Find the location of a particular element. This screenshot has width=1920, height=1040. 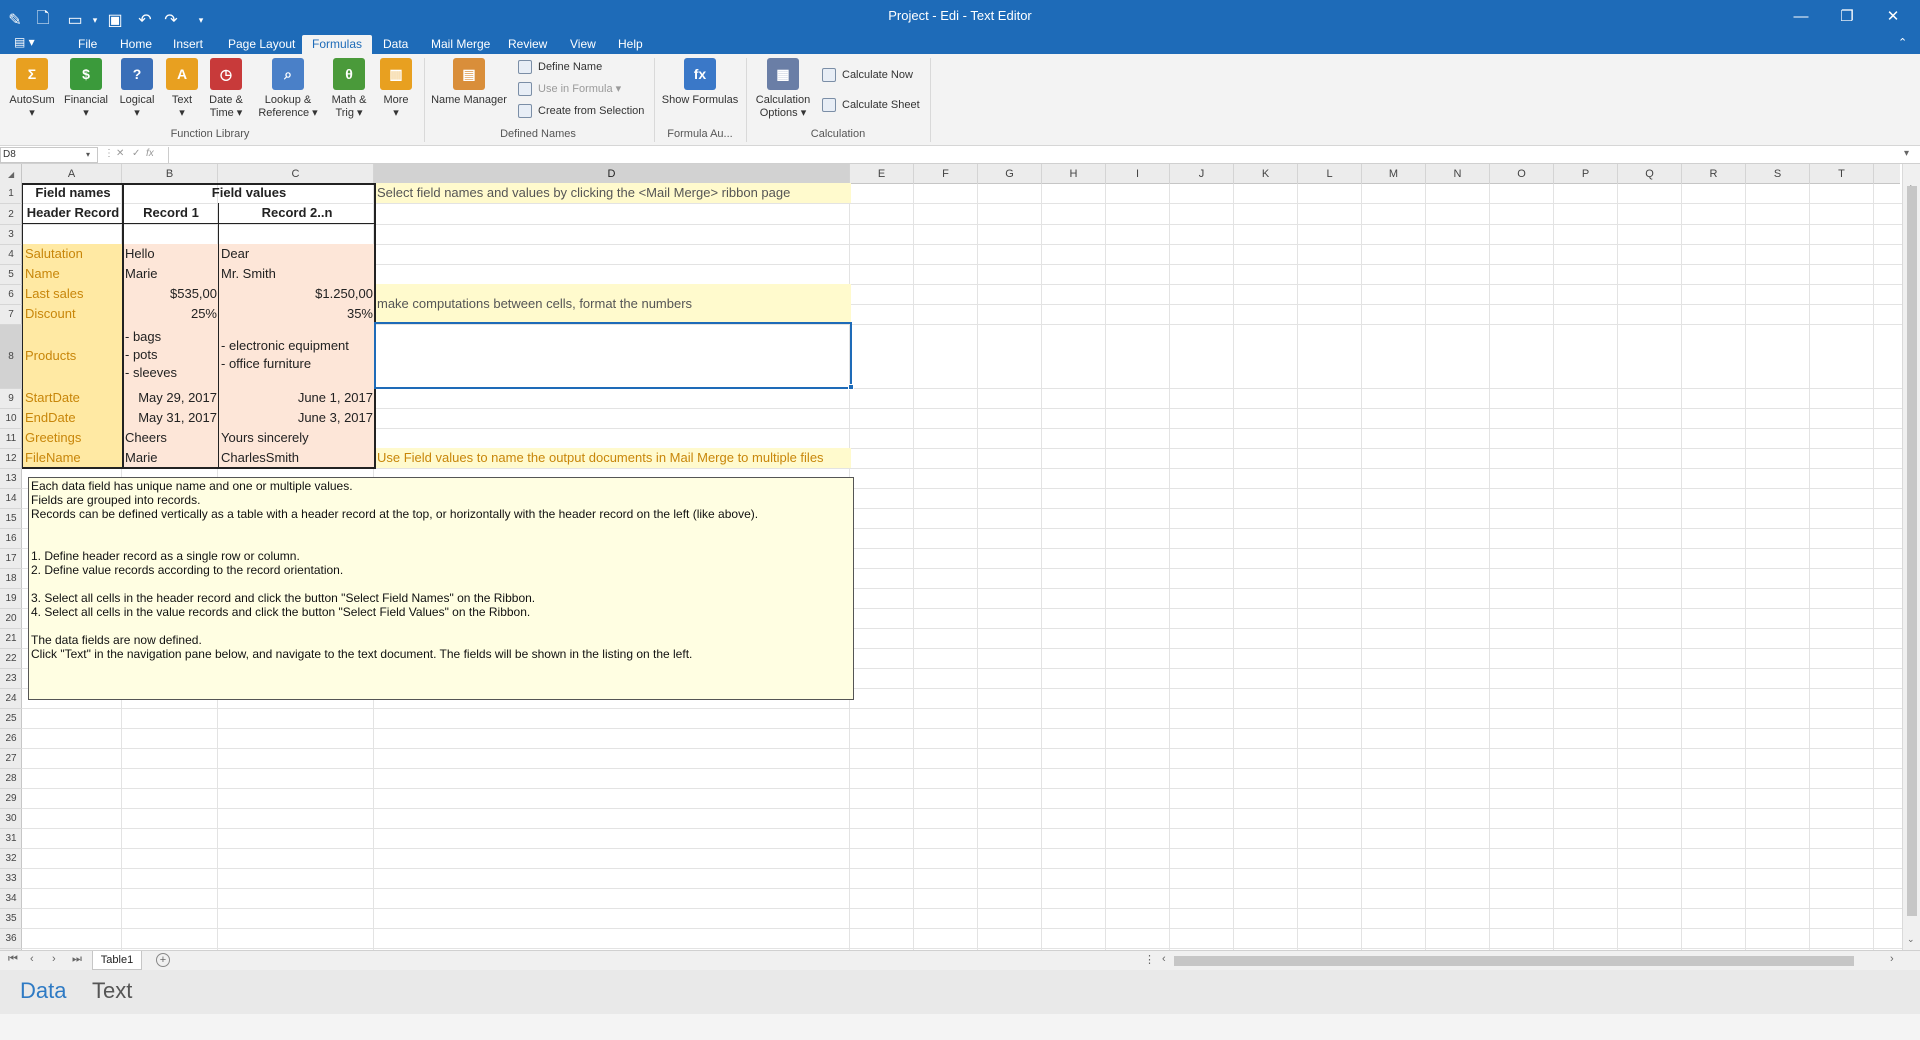

prev-sheet-icon: ‹ is located at coordinates (32, 959).